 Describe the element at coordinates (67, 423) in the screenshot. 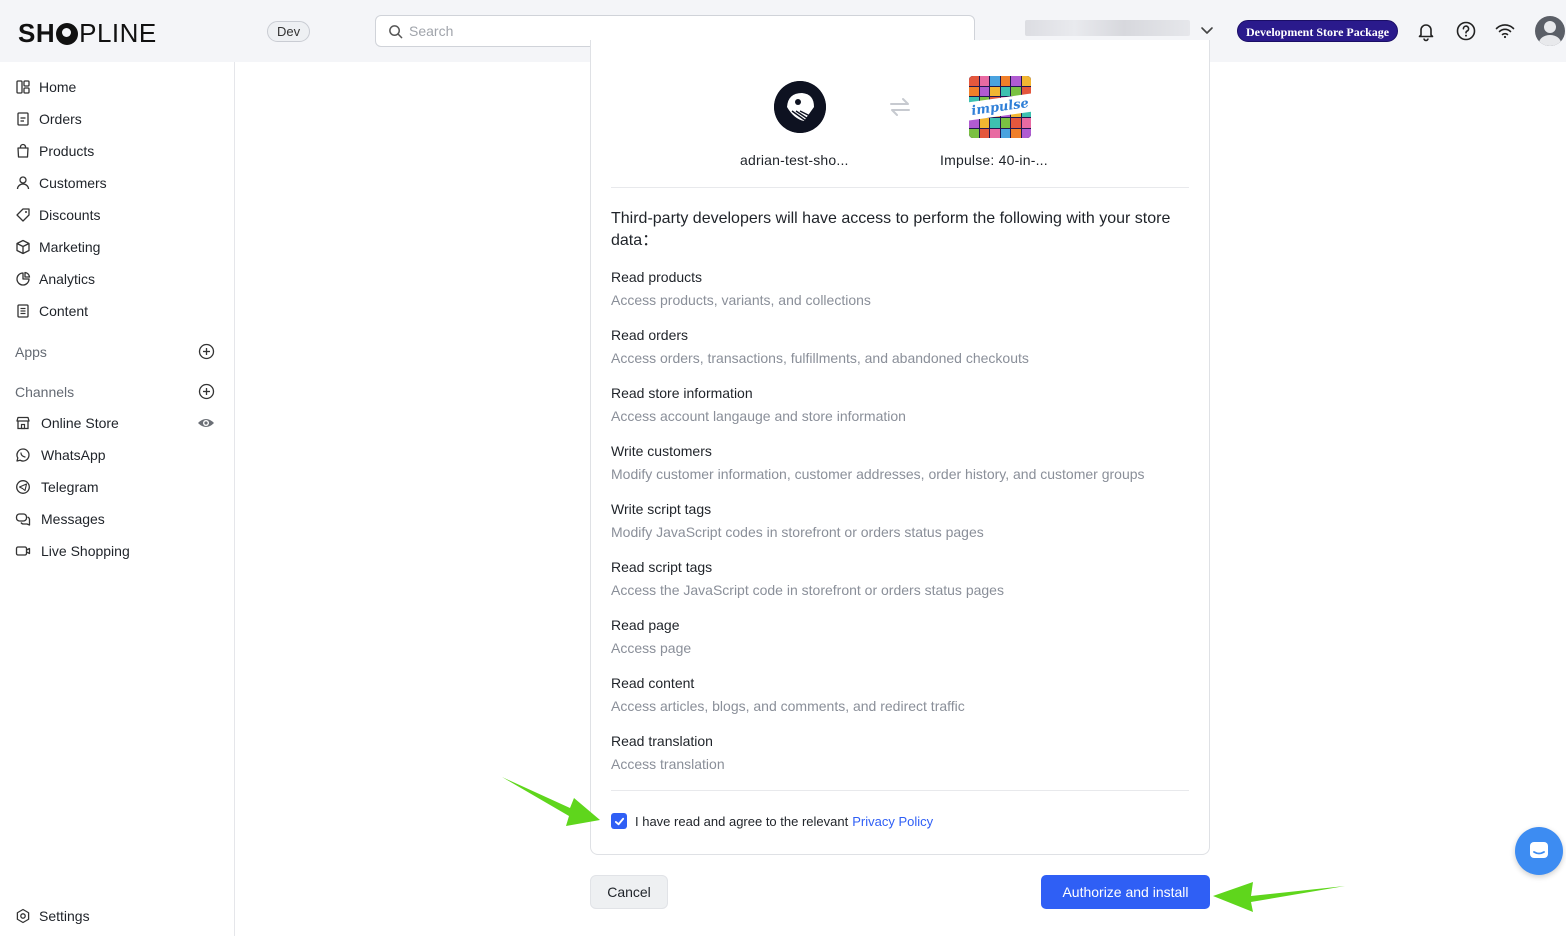

I see `sidebar-item-online-store: Online Store` at that location.